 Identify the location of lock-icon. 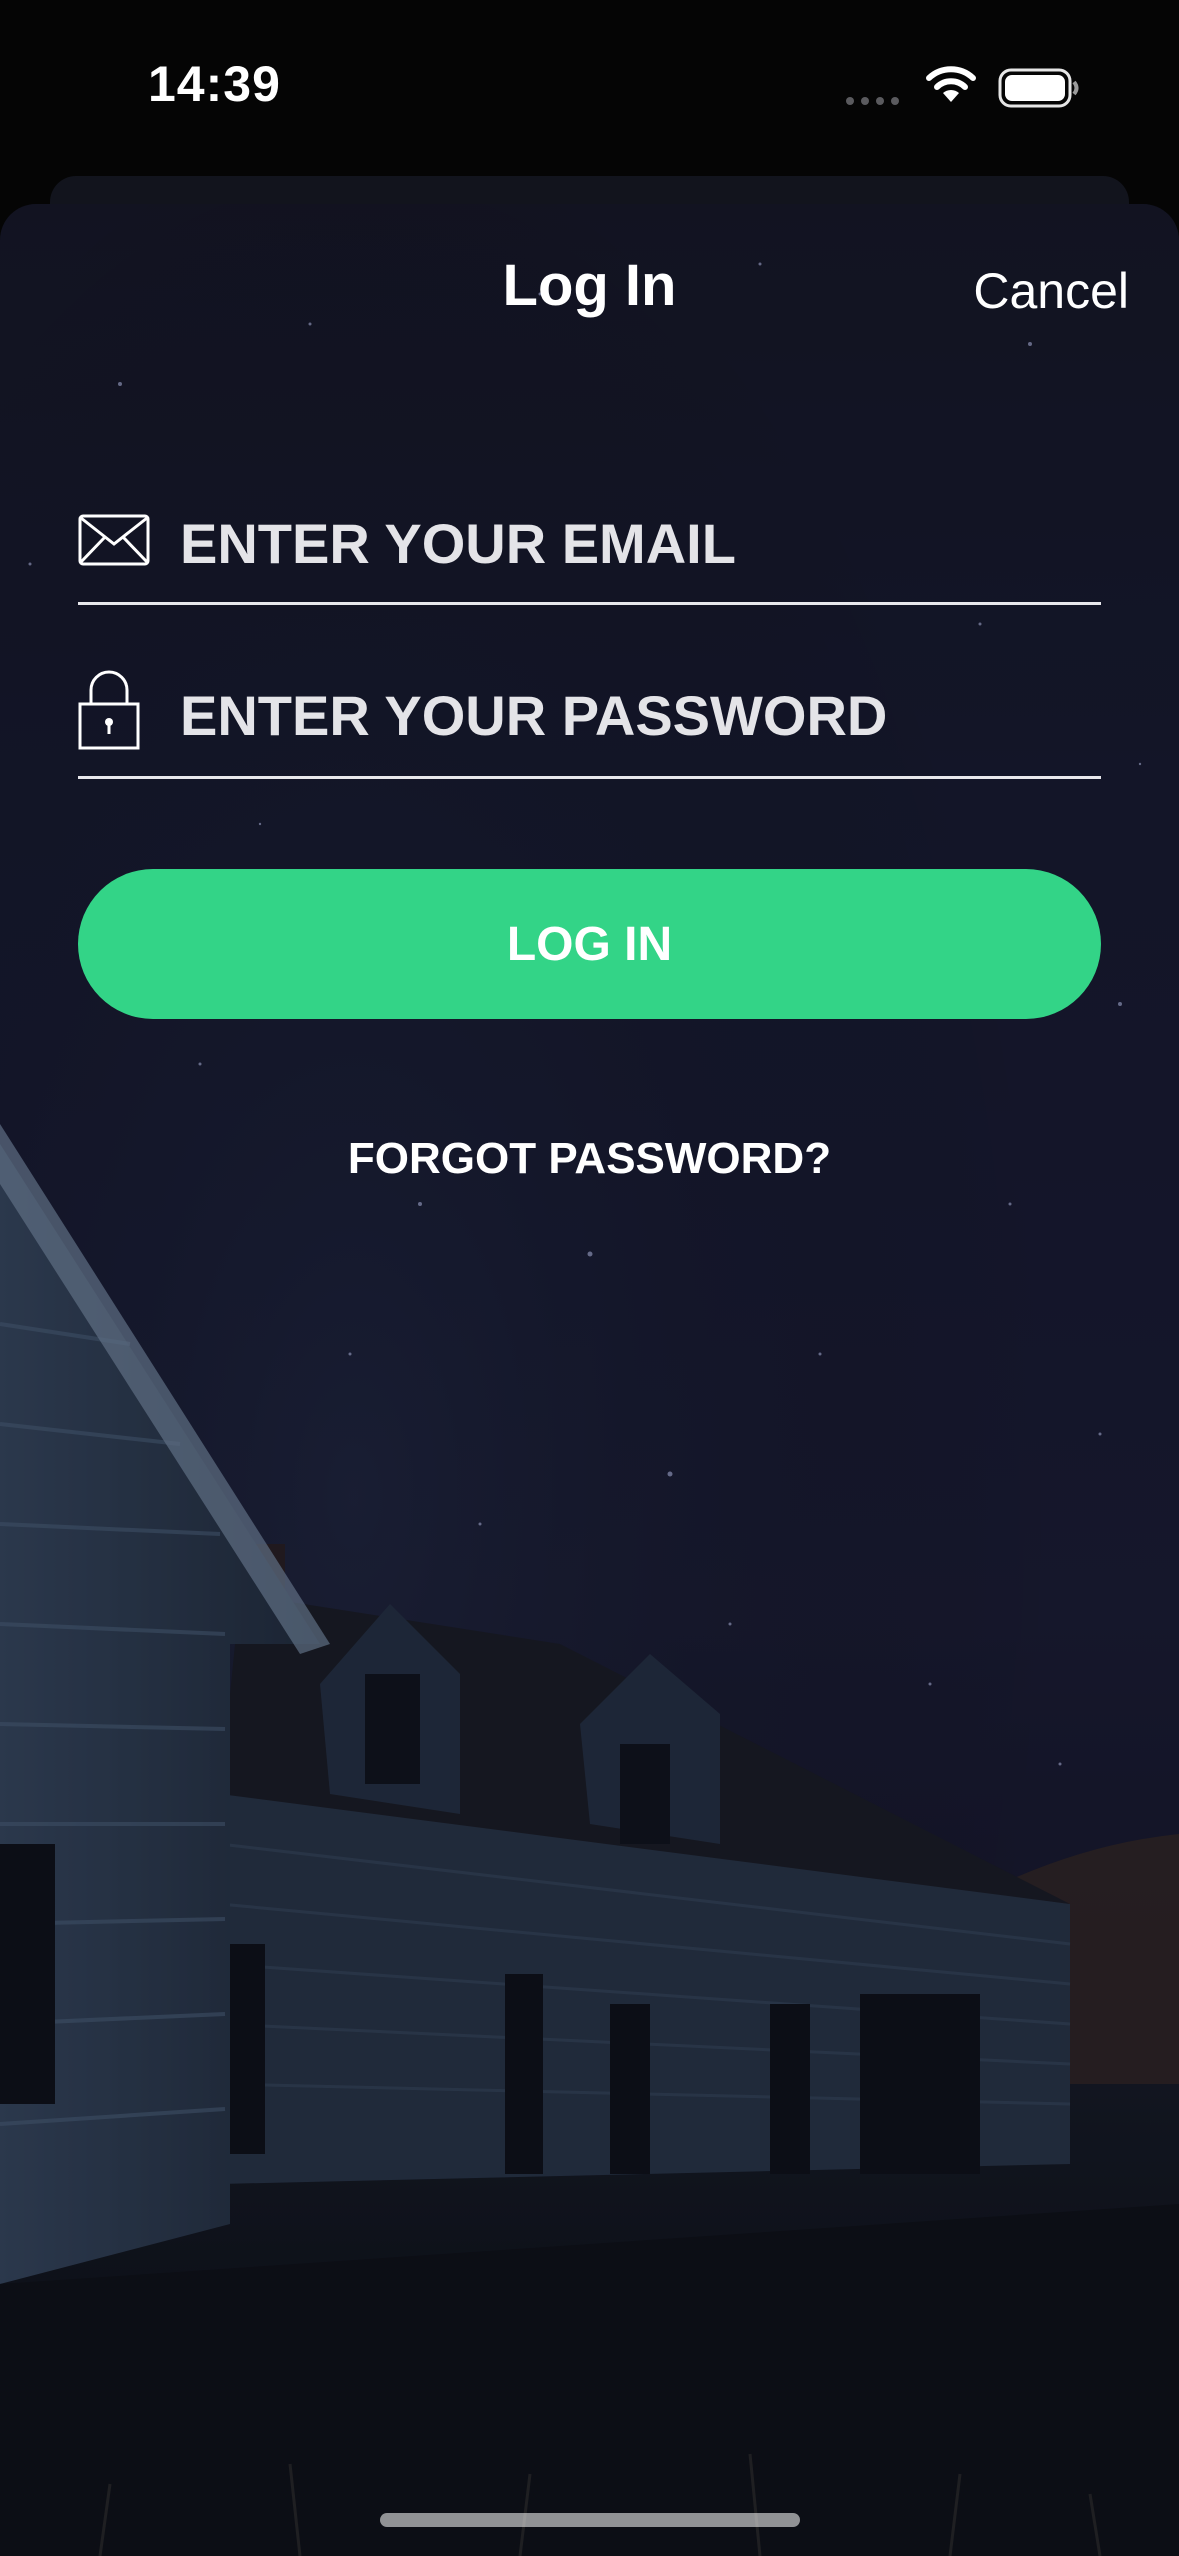
(109, 710).